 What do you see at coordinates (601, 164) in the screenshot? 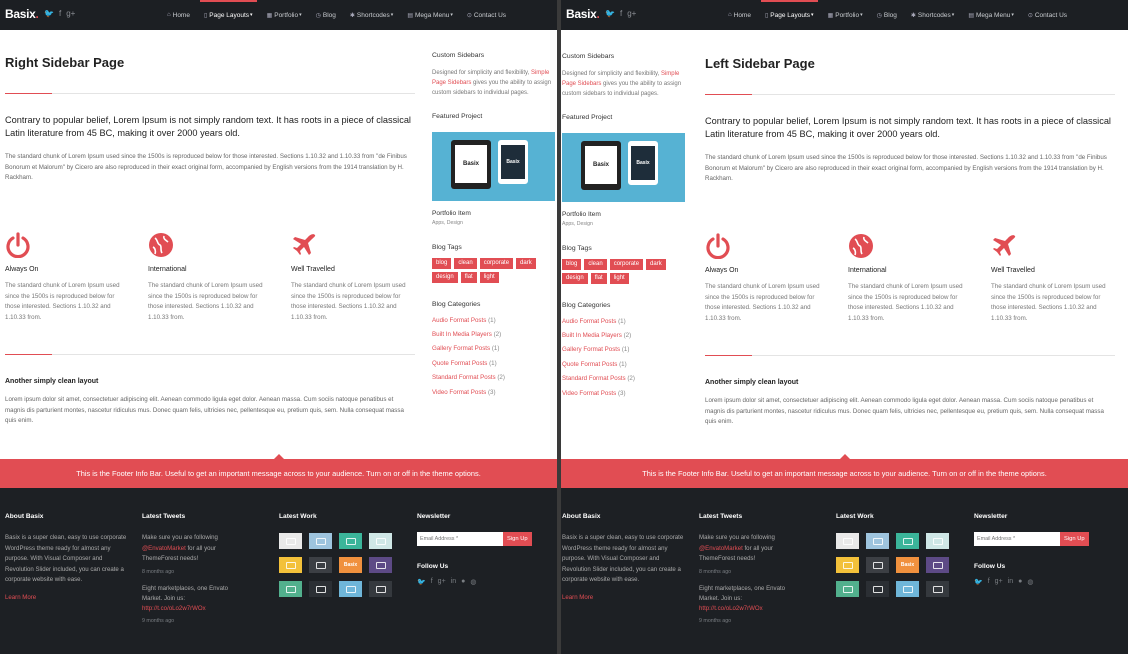
I see `tablet-screen-text: Basix` at bounding box center [601, 164].